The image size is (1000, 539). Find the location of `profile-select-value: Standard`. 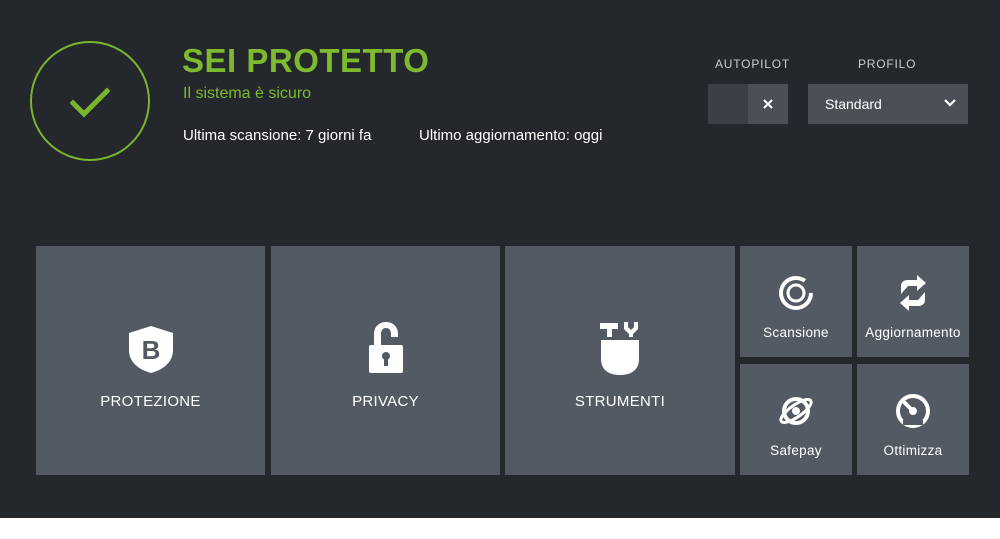

profile-select-value: Standard is located at coordinates (853, 104).